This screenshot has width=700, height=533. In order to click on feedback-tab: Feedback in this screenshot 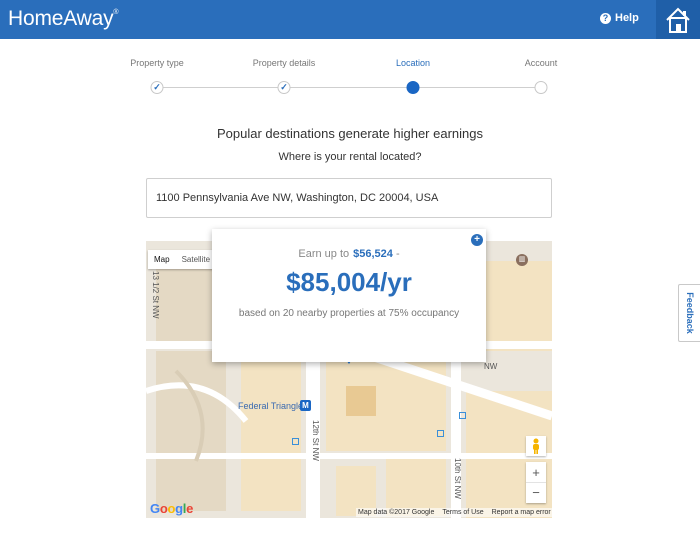, I will do `click(689, 313)`.